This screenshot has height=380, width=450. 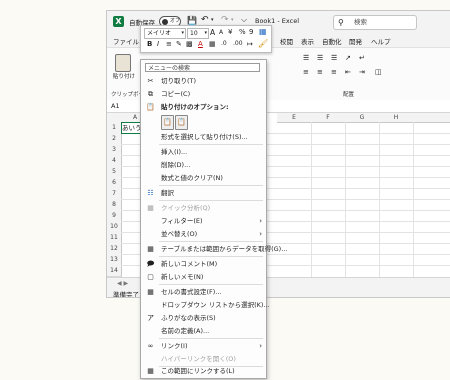 I want to click on bold-button: B, so click(x=149, y=44).